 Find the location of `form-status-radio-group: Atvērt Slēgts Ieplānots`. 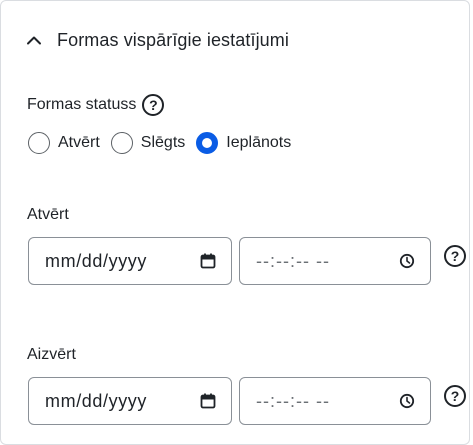

form-status-radio-group: Atvērt Slēgts Ieplānots is located at coordinates (165, 143).